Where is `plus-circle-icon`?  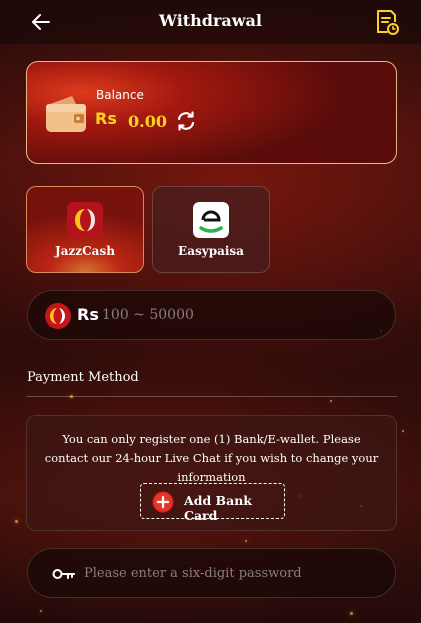 plus-circle-icon is located at coordinates (163, 502).